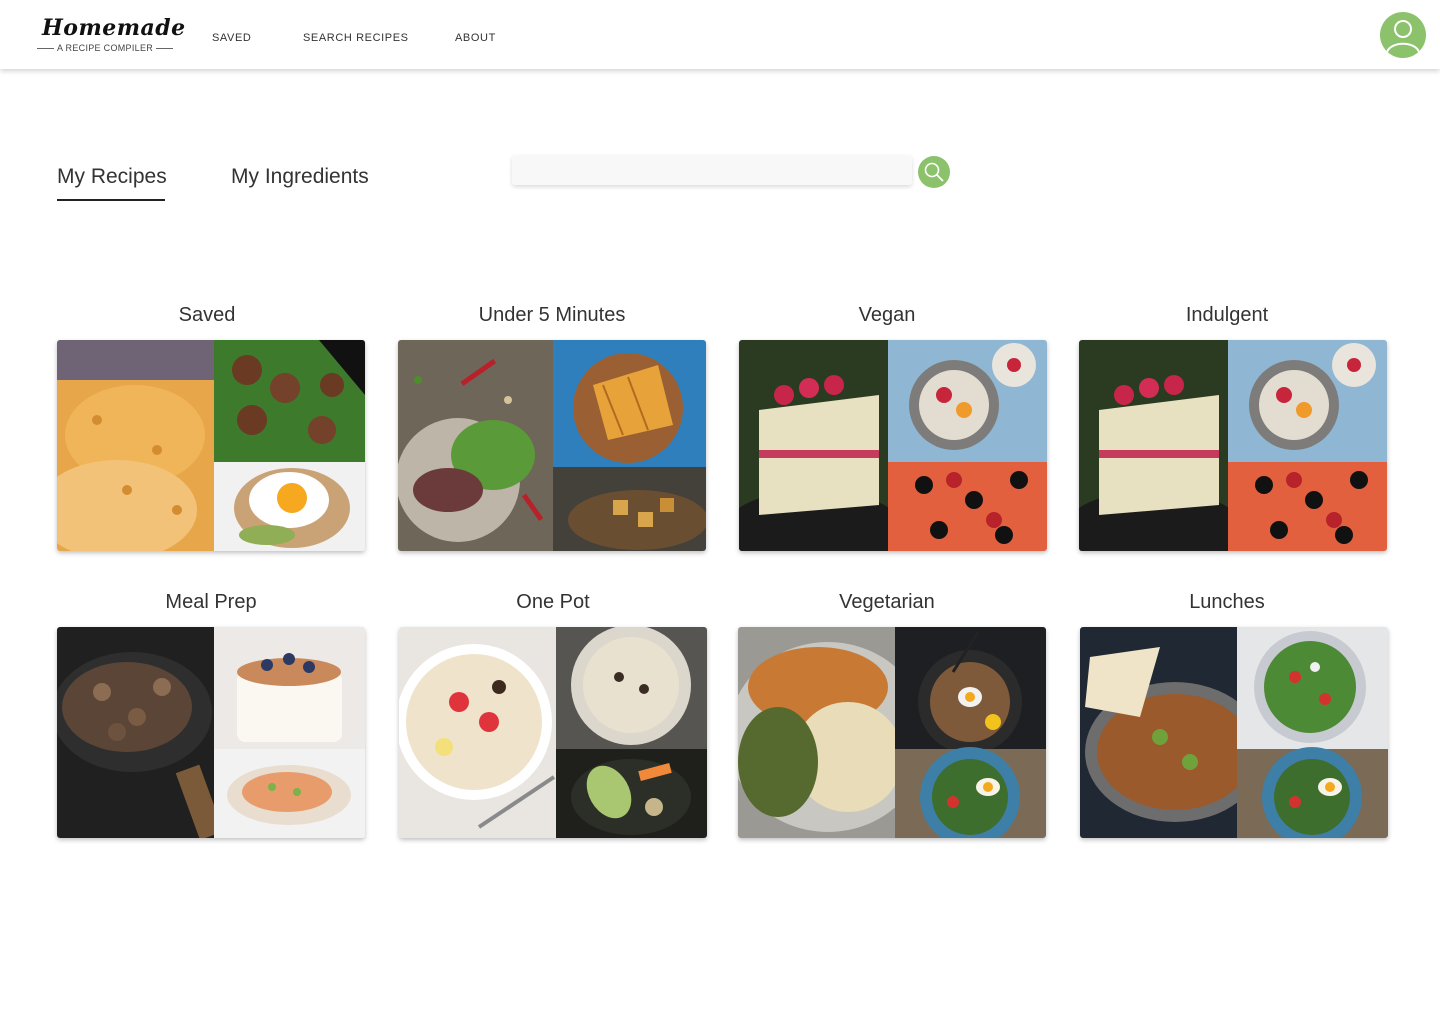 The image size is (1440, 1024). Describe the element at coordinates (356, 38) in the screenshot. I see `nav-search-recipes: SEARCH RECIPES` at that location.